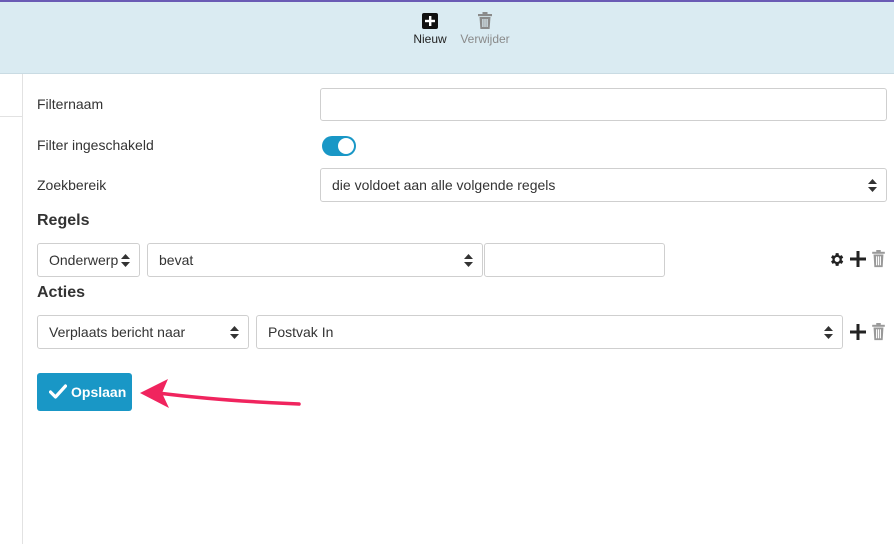 The image size is (894, 544). I want to click on scope-label: Zoekbereik, so click(72, 185).